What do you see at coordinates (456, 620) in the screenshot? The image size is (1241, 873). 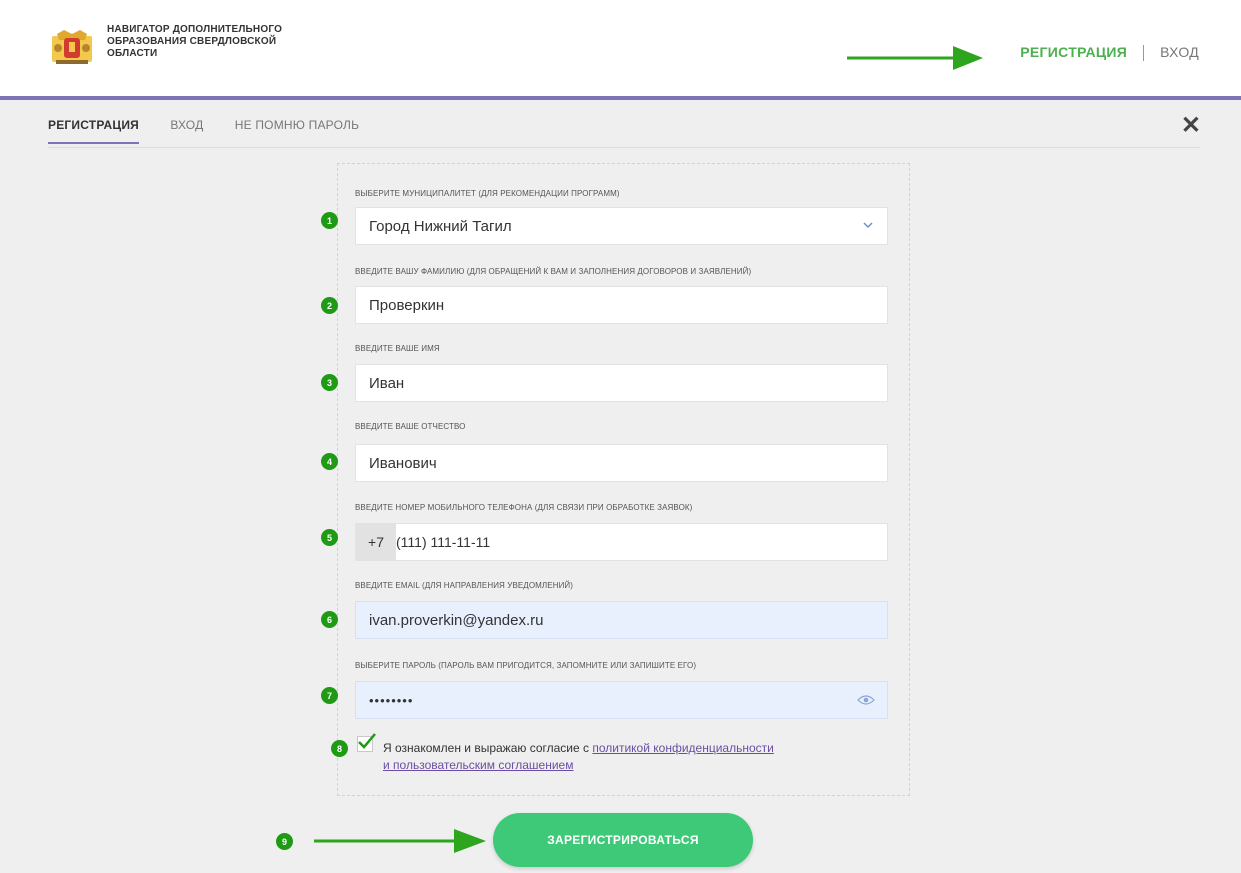 I see `email-value: ivan.proverkin@yandex.ru` at bounding box center [456, 620].